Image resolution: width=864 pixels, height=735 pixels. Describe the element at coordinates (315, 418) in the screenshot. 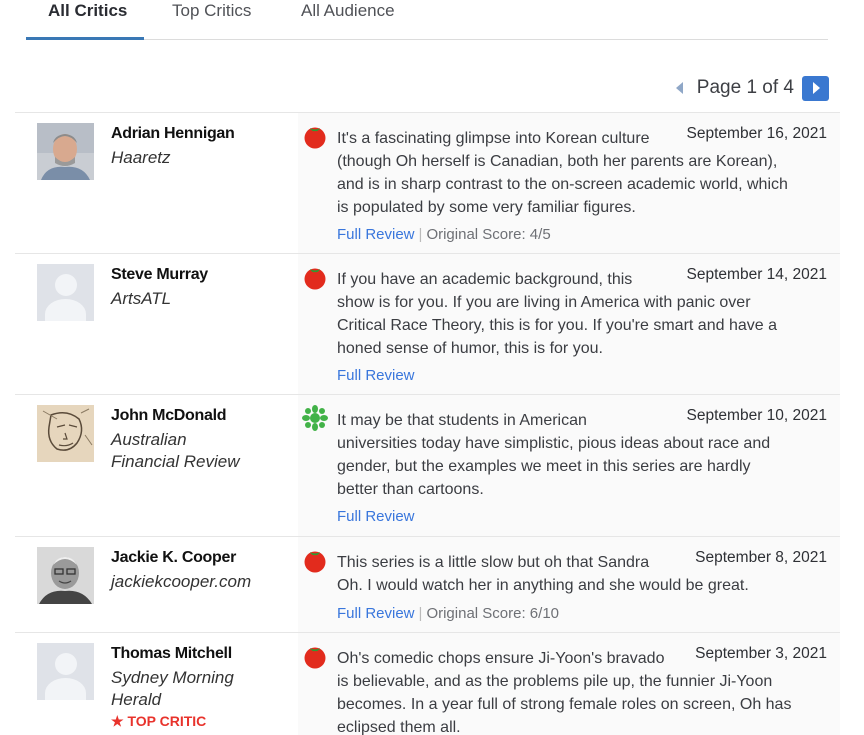

I see `rotten-splat-icon` at that location.